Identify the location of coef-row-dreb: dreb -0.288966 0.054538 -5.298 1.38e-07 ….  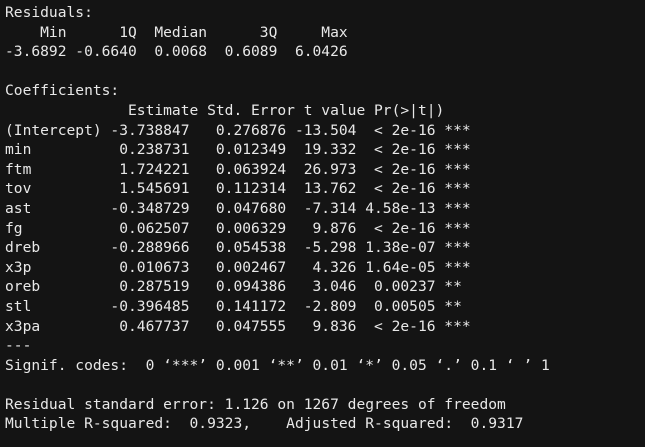
(238, 248).